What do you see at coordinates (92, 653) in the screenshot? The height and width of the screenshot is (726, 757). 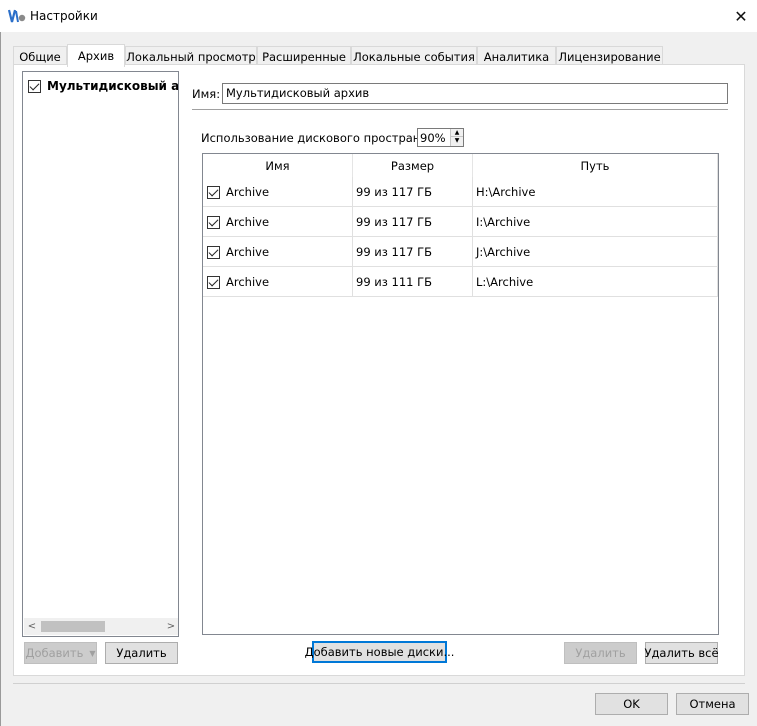 I see `dropdown-arrow-icon: ▼` at bounding box center [92, 653].